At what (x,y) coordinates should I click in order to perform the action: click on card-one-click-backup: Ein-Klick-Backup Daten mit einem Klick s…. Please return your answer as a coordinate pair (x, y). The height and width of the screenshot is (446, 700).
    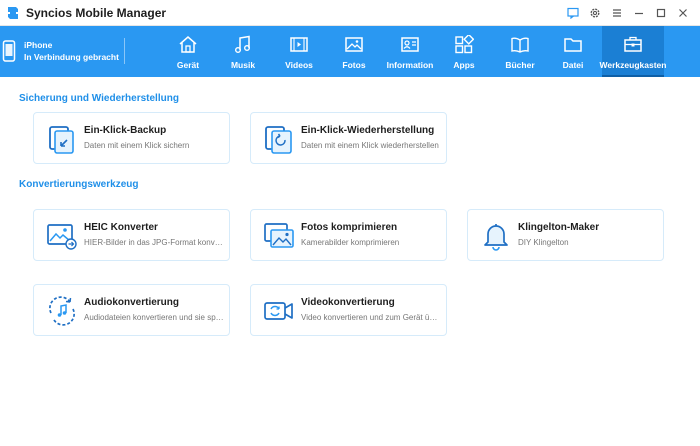
    Looking at the image, I should click on (131, 138).